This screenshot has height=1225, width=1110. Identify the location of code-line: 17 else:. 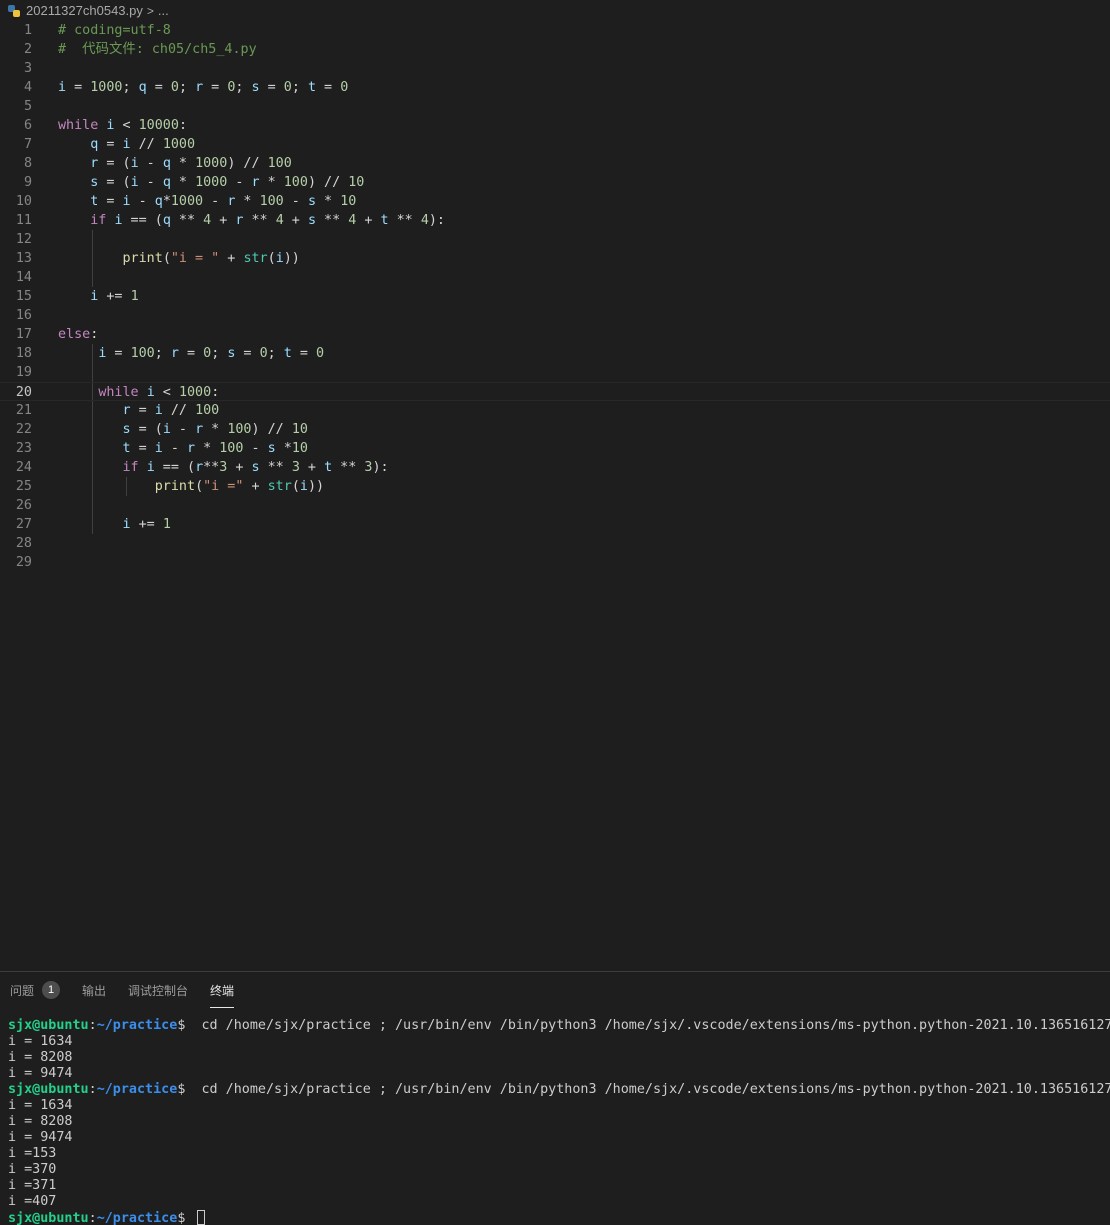
(555, 334).